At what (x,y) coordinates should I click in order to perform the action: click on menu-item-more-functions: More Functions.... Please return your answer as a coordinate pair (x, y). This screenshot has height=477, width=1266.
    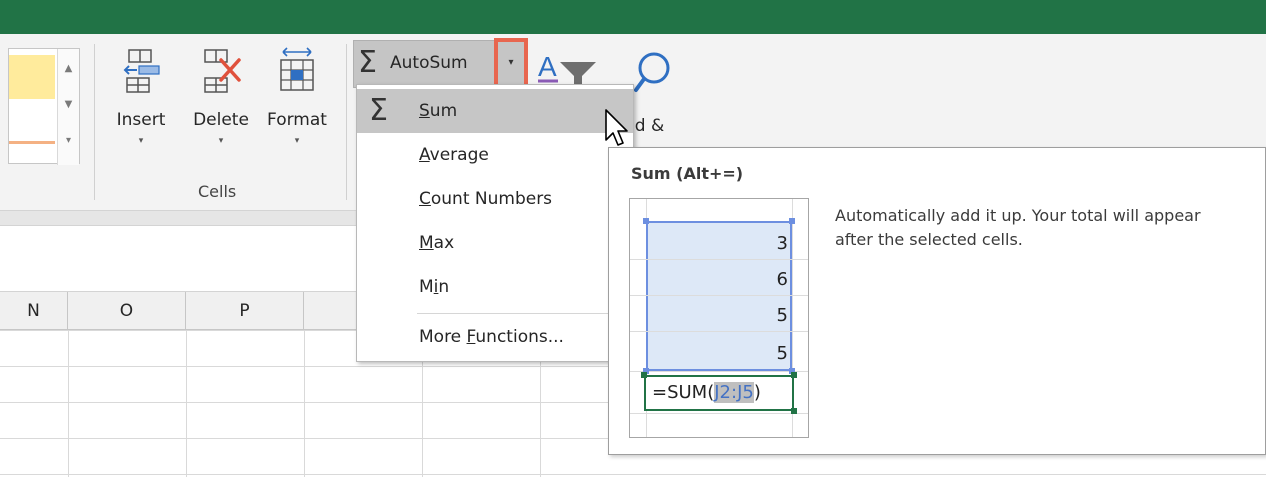
    Looking at the image, I should click on (495, 337).